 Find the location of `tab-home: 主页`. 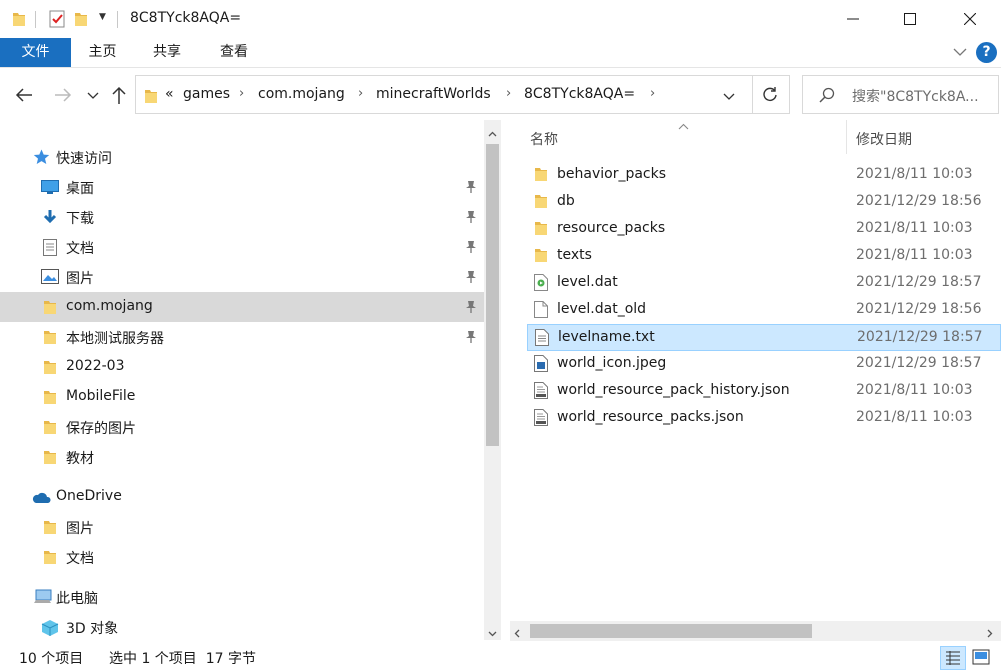

tab-home: 主页 is located at coordinates (102, 52).